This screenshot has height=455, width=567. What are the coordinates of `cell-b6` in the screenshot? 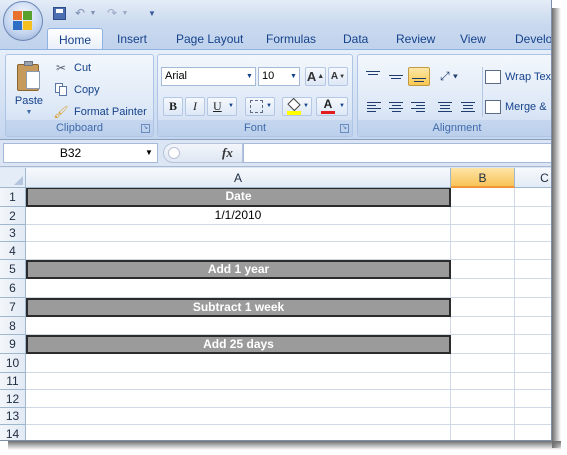 It's located at (483, 288).